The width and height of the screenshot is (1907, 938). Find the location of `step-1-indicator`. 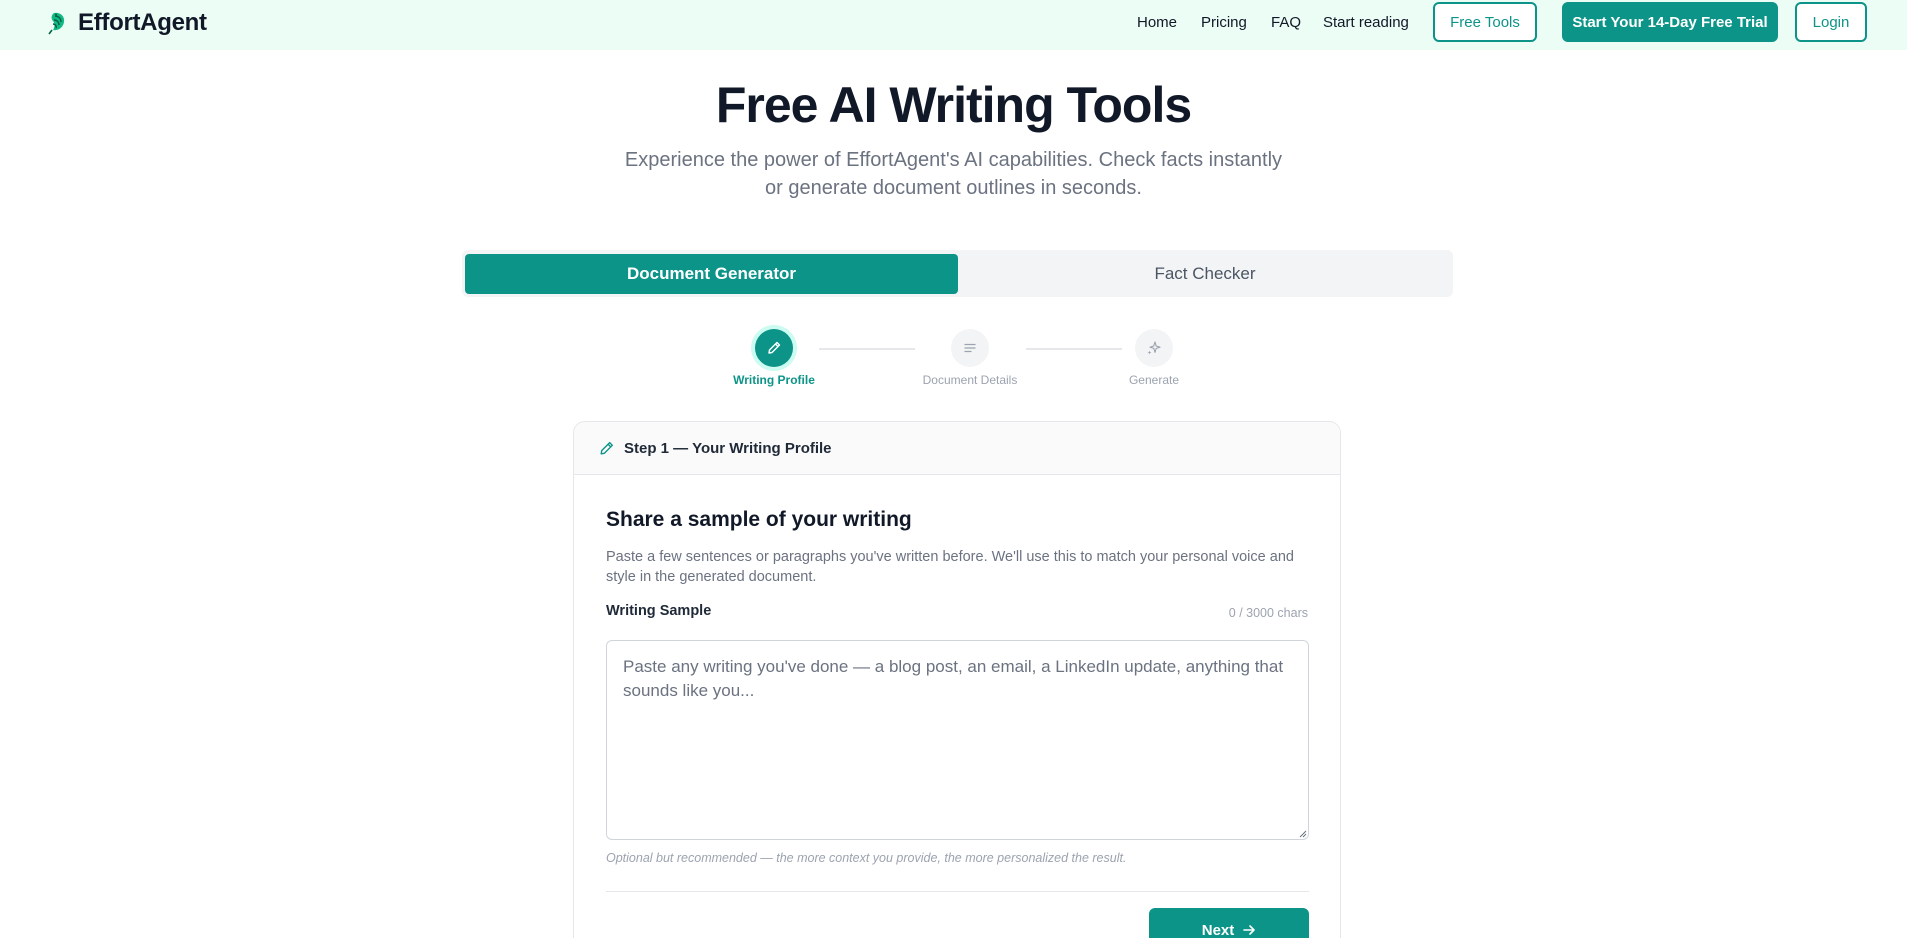

step-1-indicator is located at coordinates (774, 348).